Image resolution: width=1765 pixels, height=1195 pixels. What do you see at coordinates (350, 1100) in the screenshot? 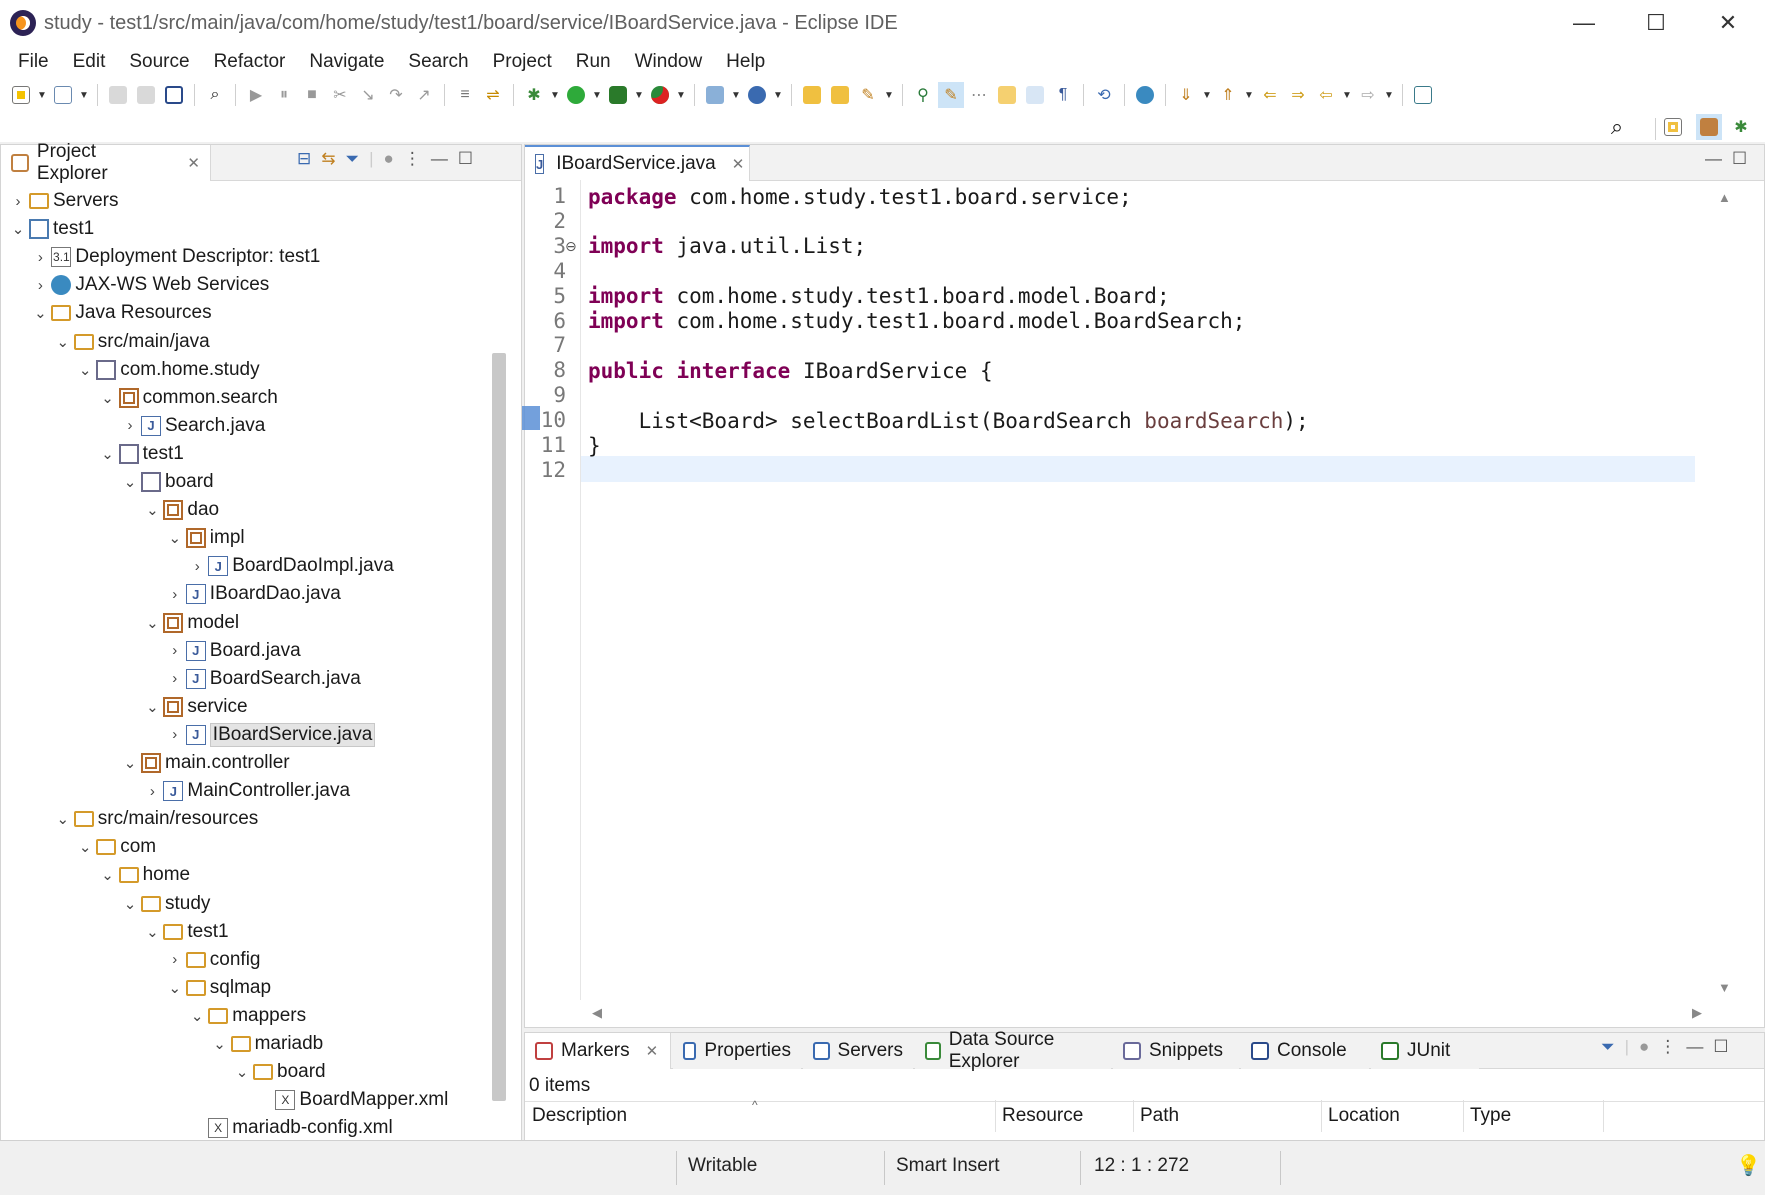
I see `tree-item: X BoardMapper.xml` at bounding box center [350, 1100].